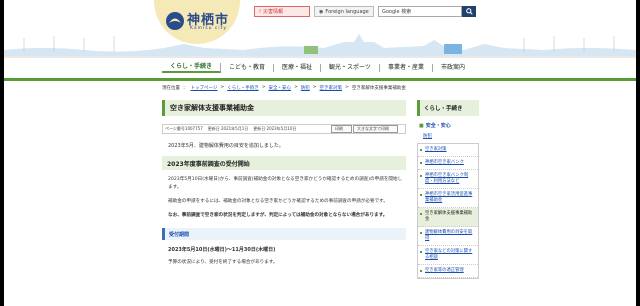  Describe the element at coordinates (350, 68) in the screenshot. I see `nav-item-tourism: 観光・スポーツ` at that location.